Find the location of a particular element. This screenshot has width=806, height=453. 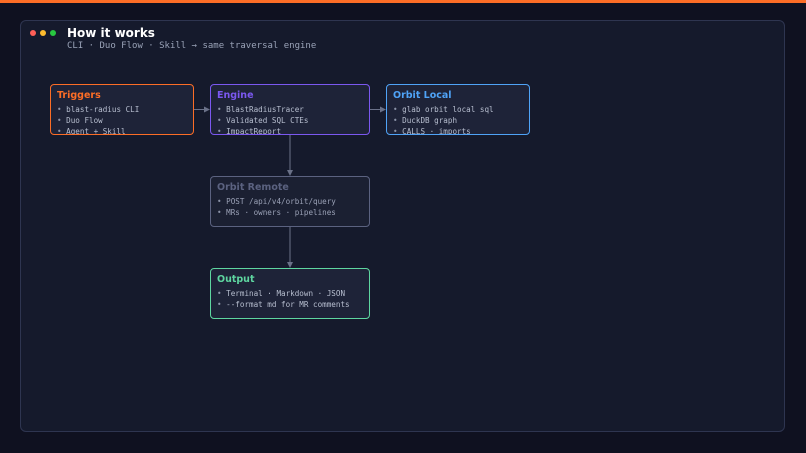

orbit-remote-node-item: • POST /api/v4/orbit/query is located at coordinates (276, 201).